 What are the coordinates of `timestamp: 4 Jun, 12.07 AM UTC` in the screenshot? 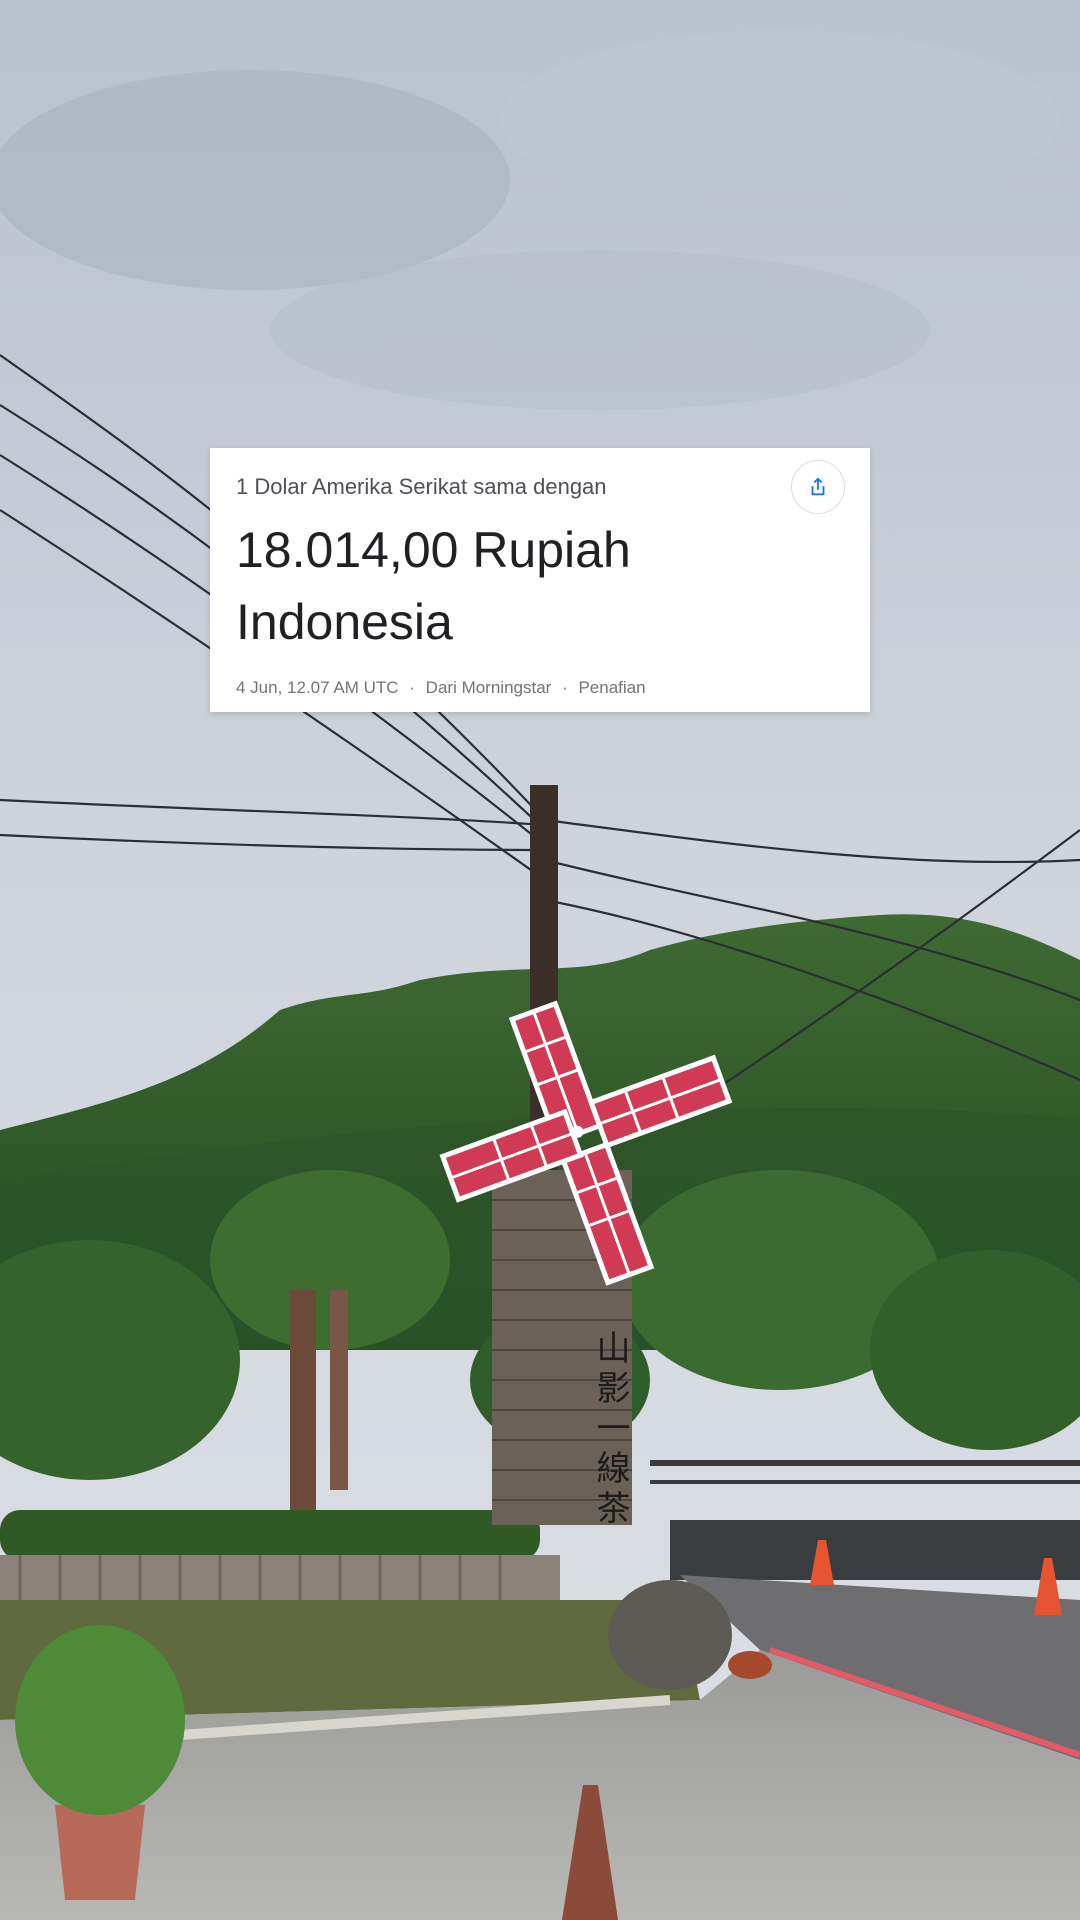 It's located at (317, 687).